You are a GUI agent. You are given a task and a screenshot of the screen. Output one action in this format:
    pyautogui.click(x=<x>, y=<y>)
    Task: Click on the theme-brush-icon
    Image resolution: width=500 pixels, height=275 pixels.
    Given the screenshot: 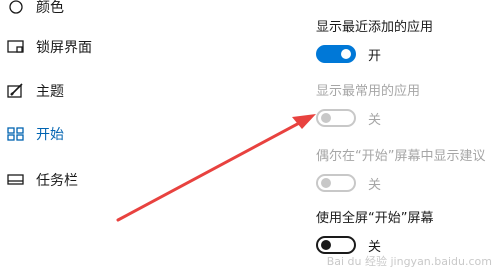 What is the action you would take?
    pyautogui.click(x=16, y=91)
    